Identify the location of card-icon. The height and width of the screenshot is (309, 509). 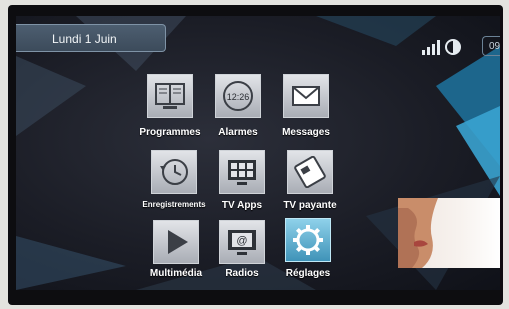
(310, 172).